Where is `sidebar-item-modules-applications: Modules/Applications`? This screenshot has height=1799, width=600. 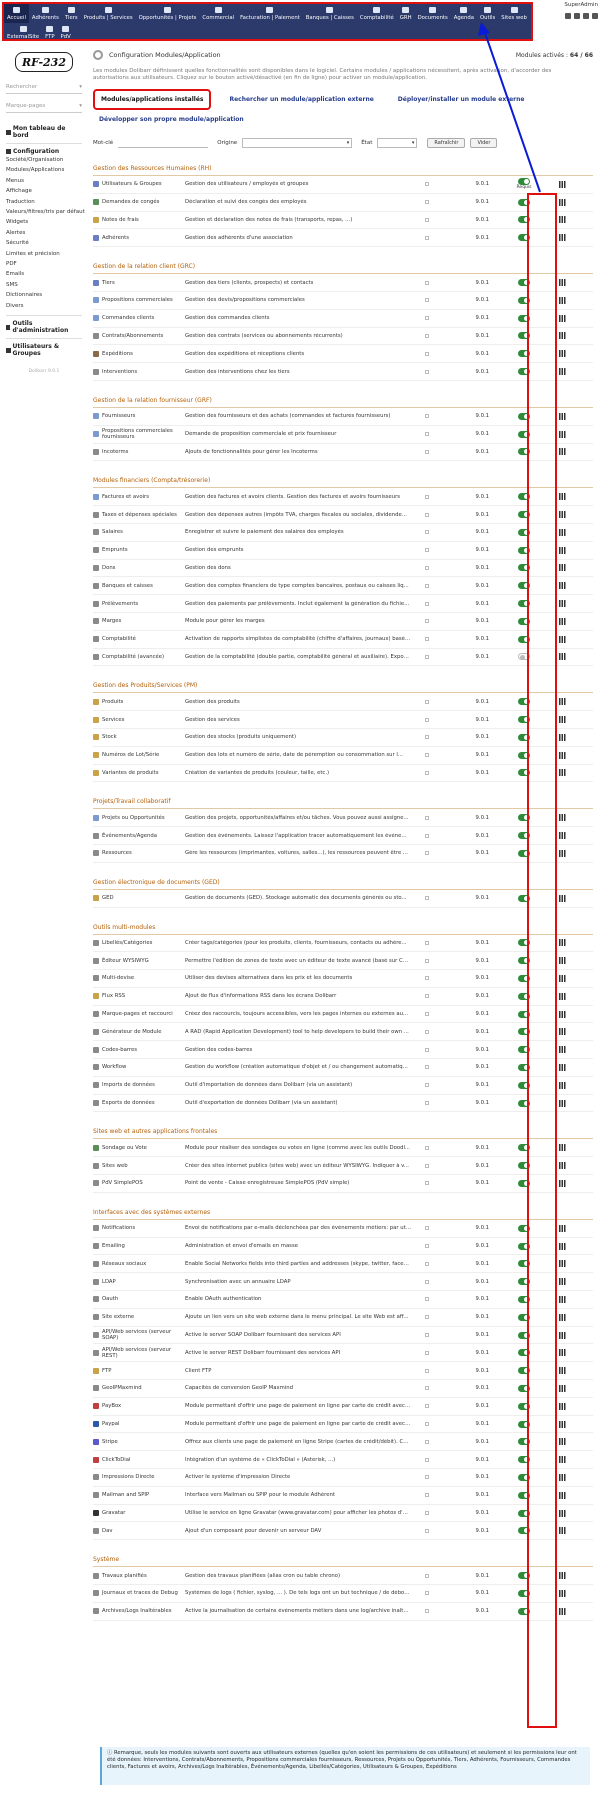
sidebar-item-modules-applications: Modules/Applications is located at coordinates (47, 170).